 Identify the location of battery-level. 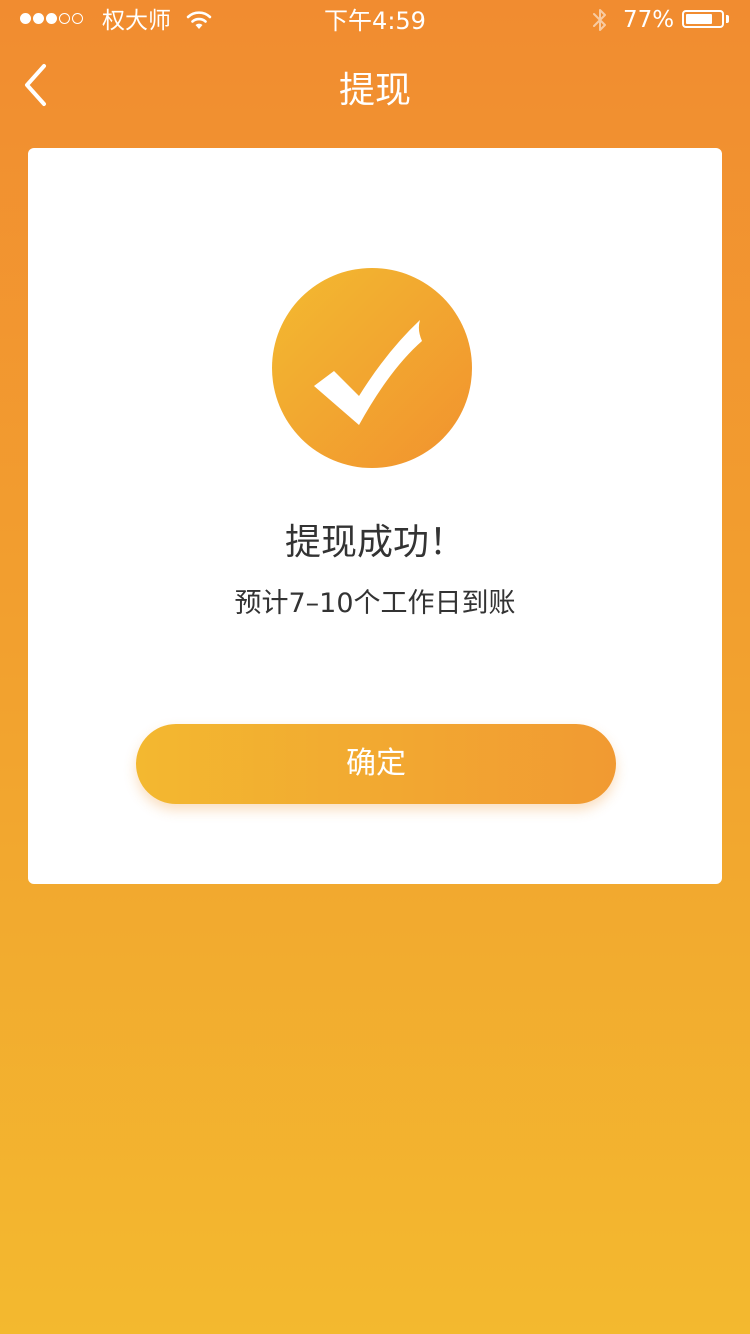
(699, 19).